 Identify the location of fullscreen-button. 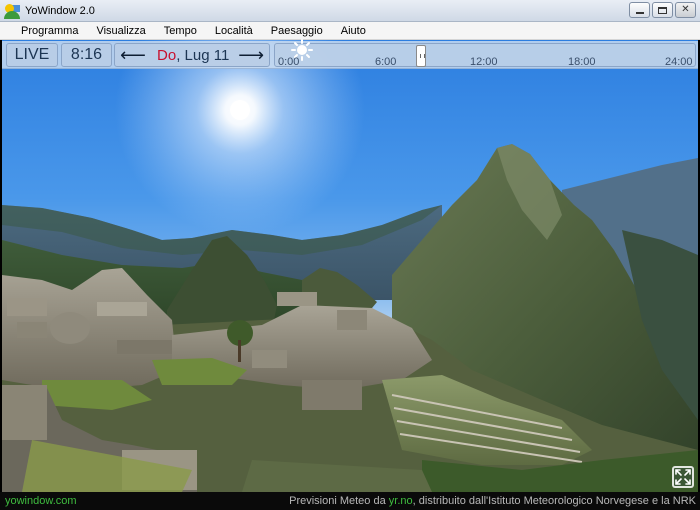
(683, 477).